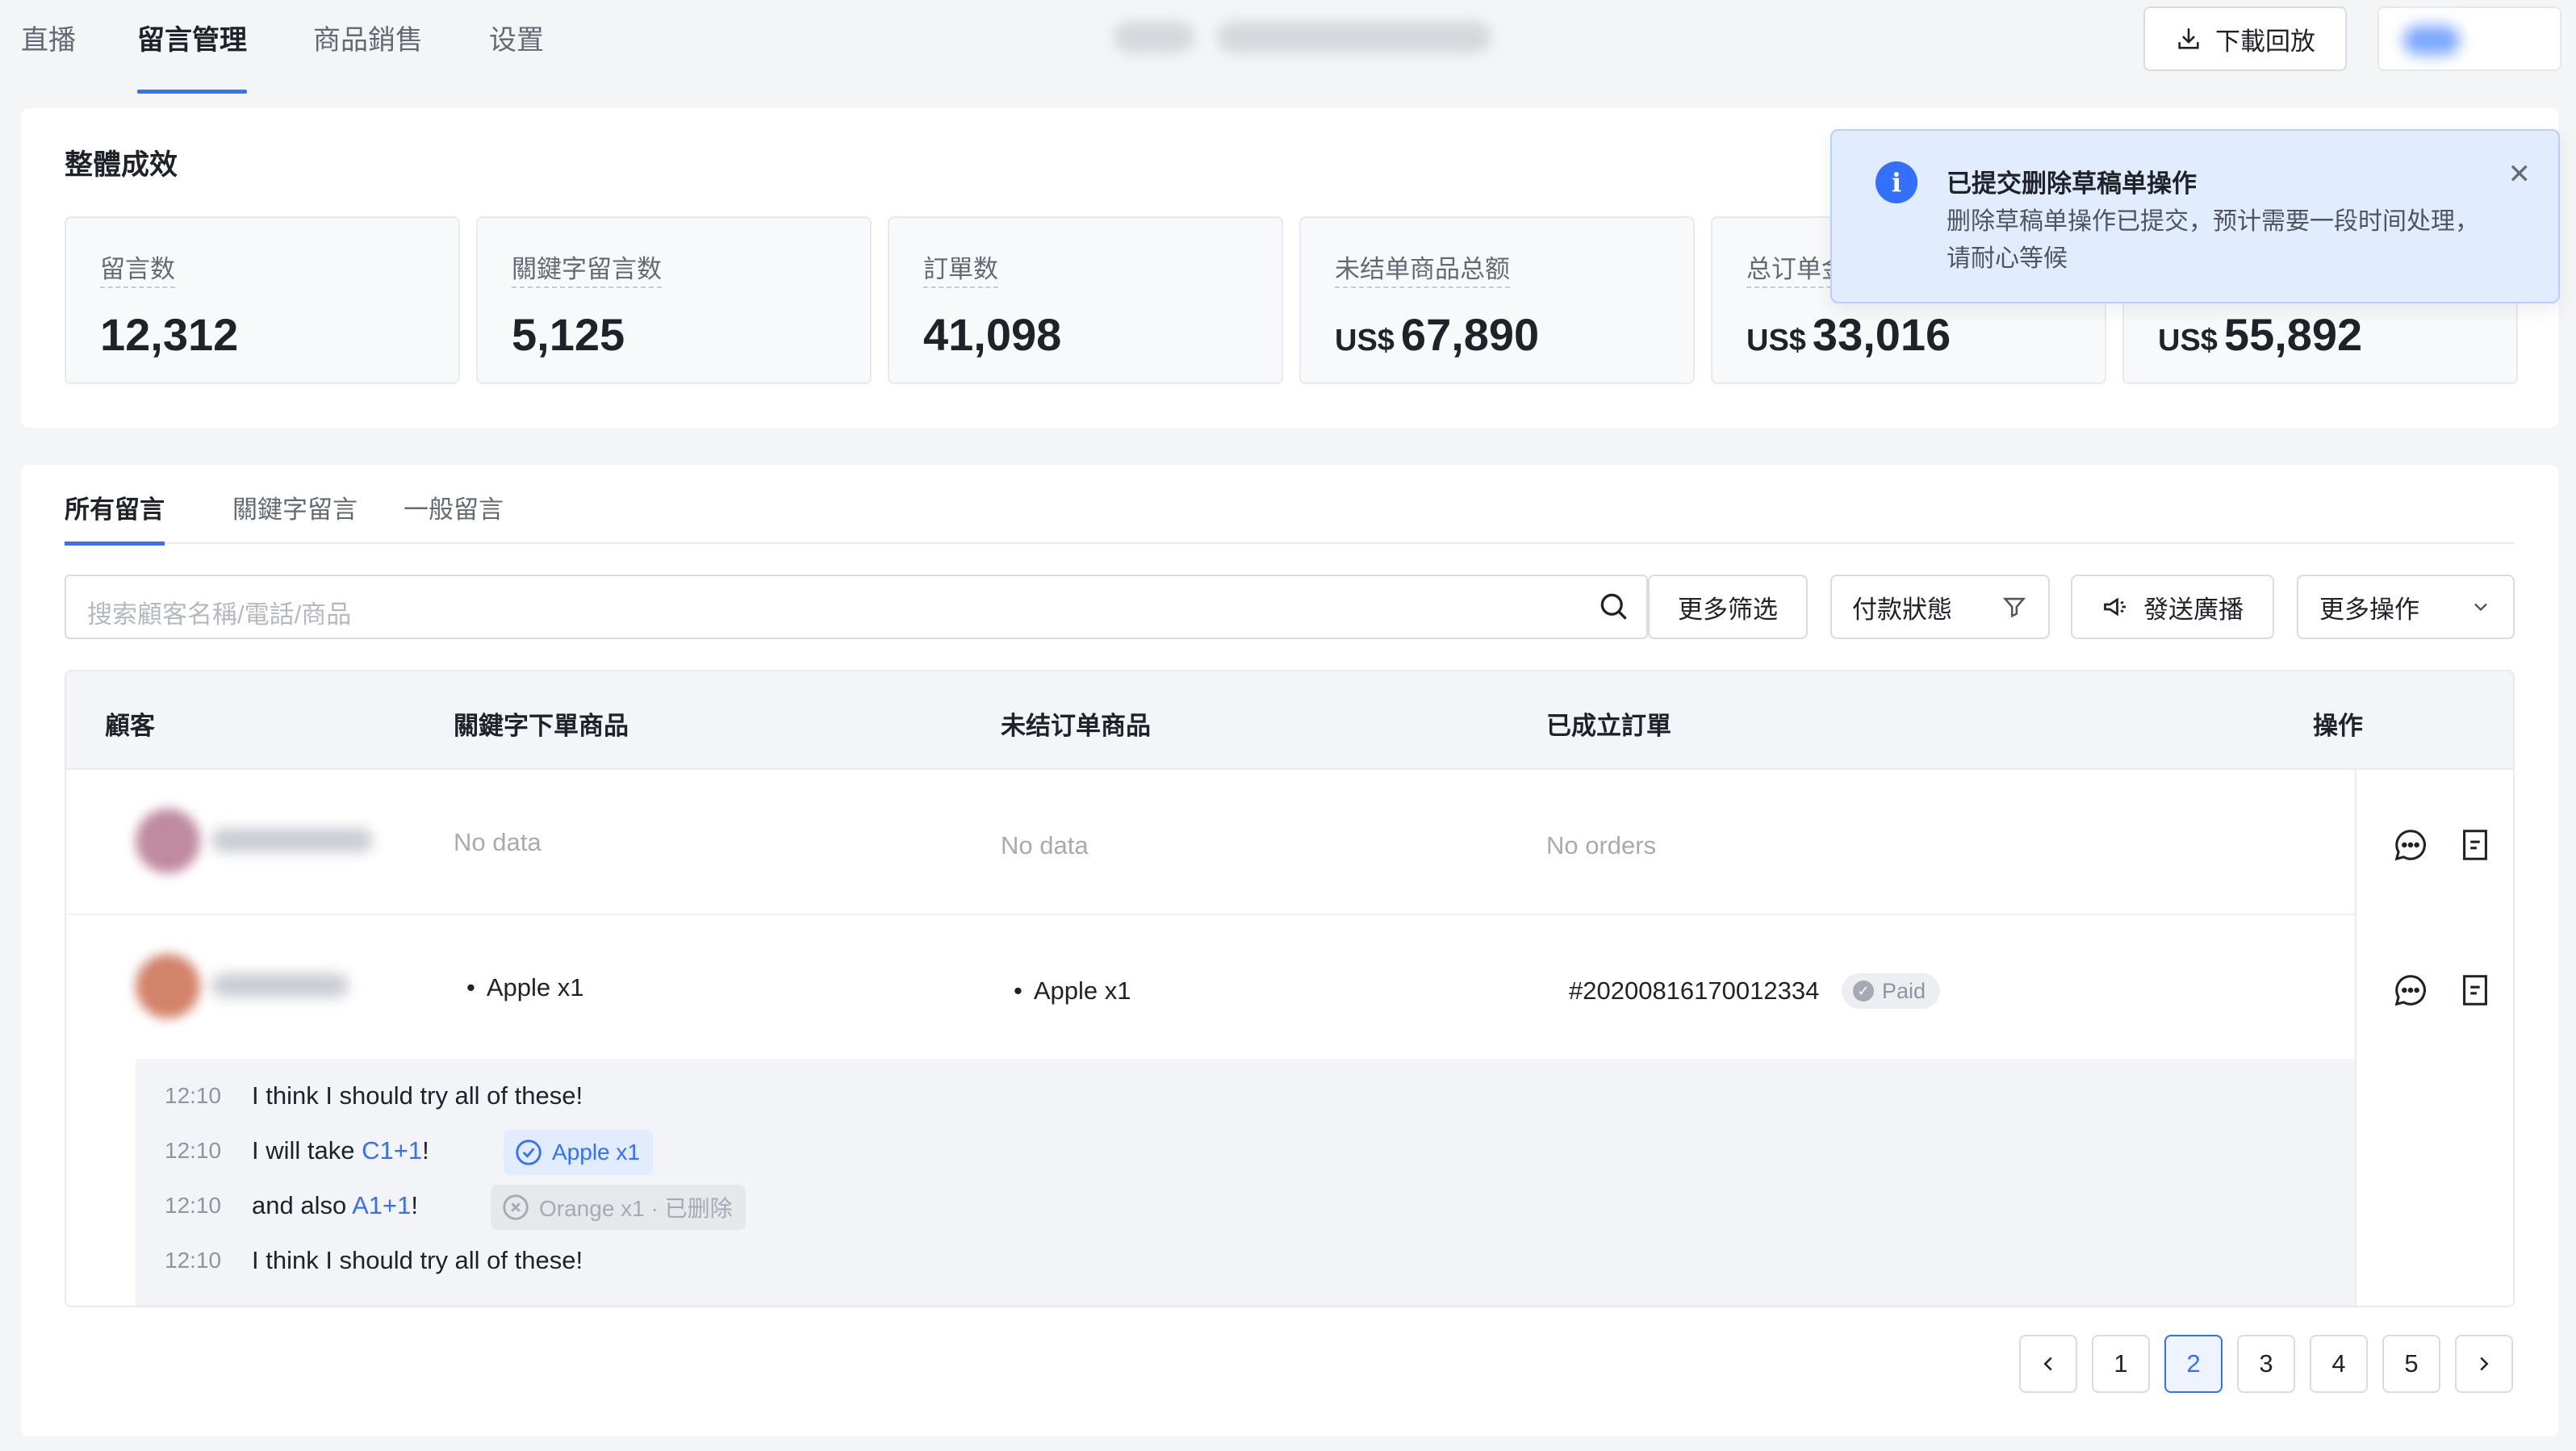 This screenshot has height=1451, width=2576. I want to click on keyword-highlight: C1+1, so click(392, 1151).